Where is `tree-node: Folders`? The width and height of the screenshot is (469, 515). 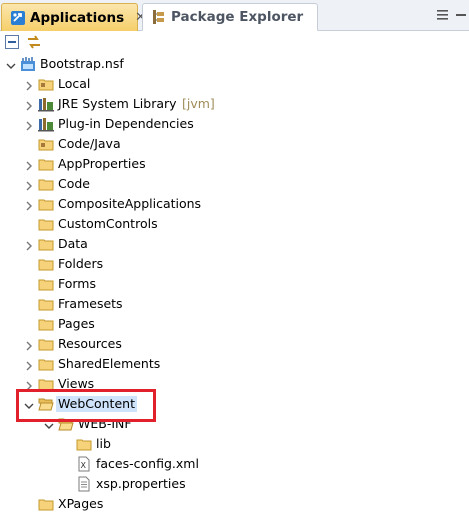 tree-node: Folders is located at coordinates (234, 264).